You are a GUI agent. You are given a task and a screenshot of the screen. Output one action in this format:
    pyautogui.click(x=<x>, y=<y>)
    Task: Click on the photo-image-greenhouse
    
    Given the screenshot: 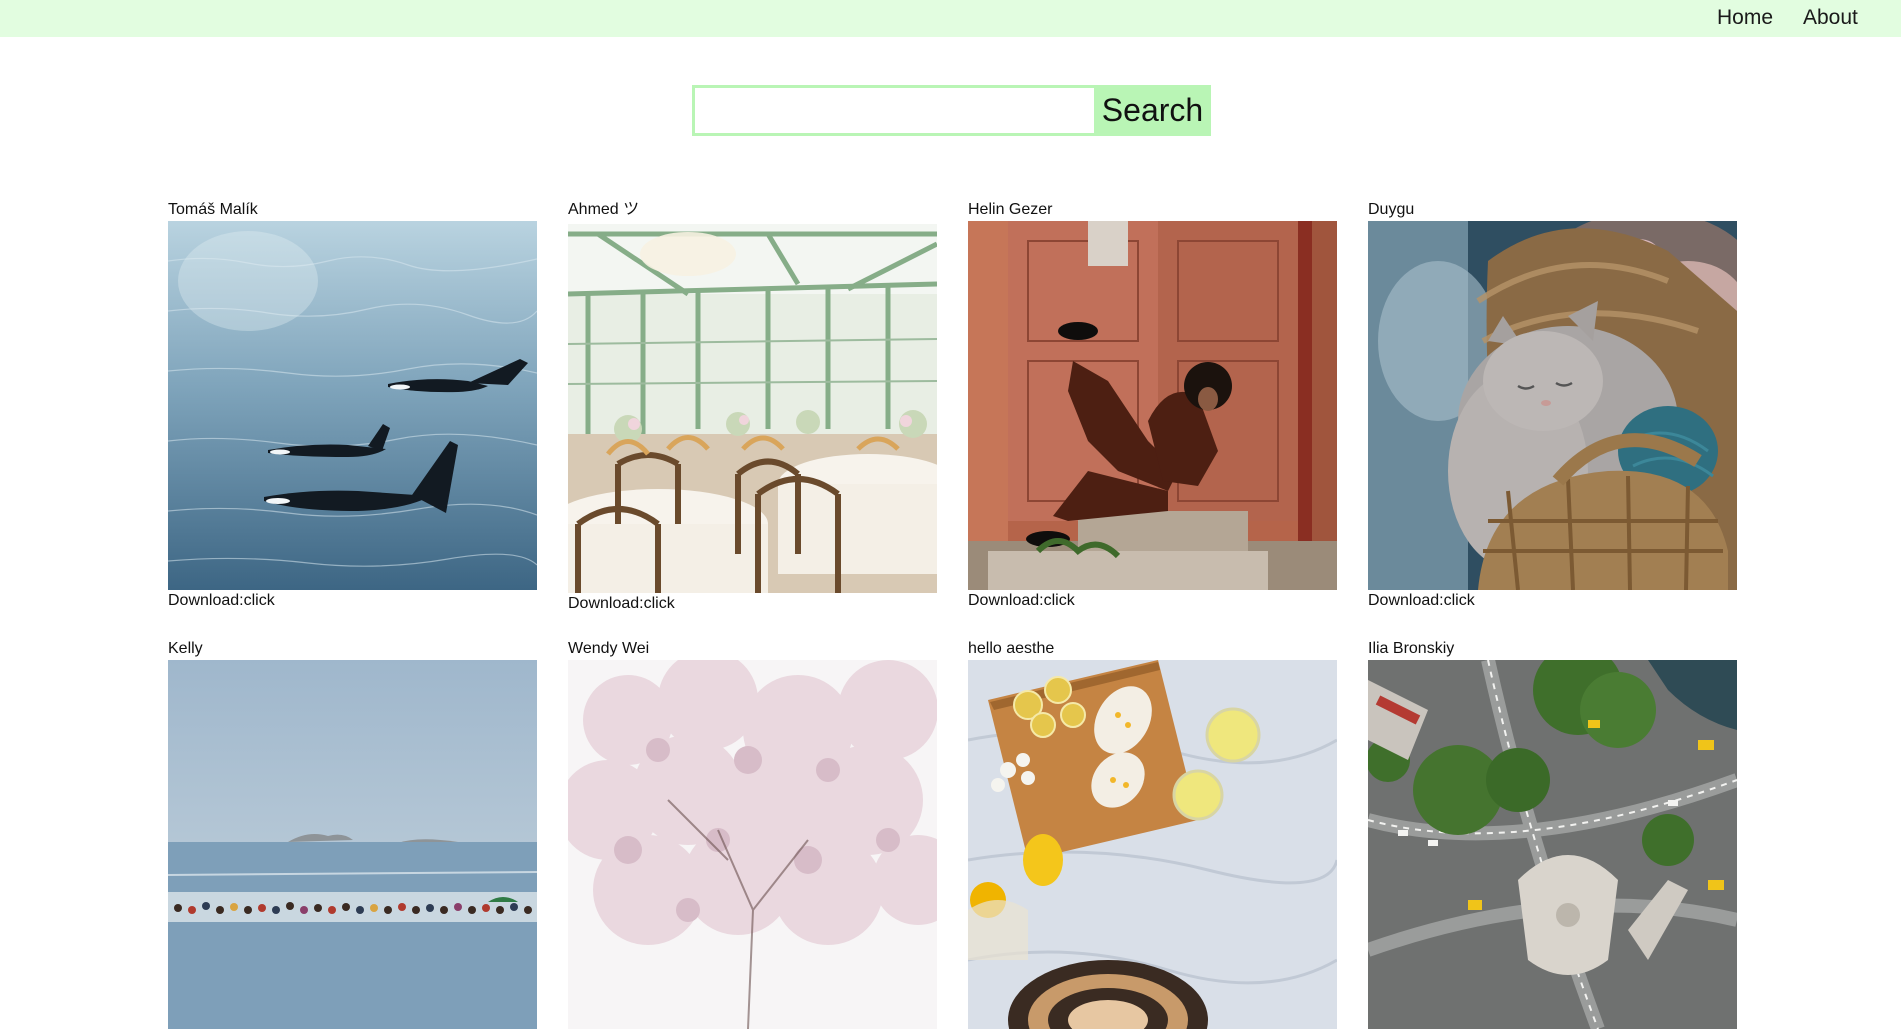 What is the action you would take?
    pyautogui.click(x=752, y=408)
    